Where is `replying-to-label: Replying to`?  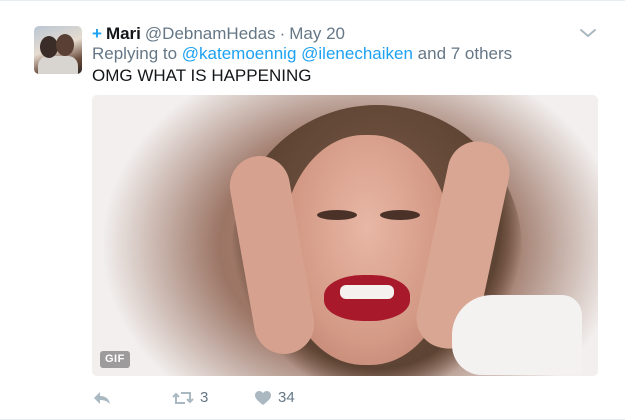
replying-to-label: Replying to is located at coordinates (135, 53).